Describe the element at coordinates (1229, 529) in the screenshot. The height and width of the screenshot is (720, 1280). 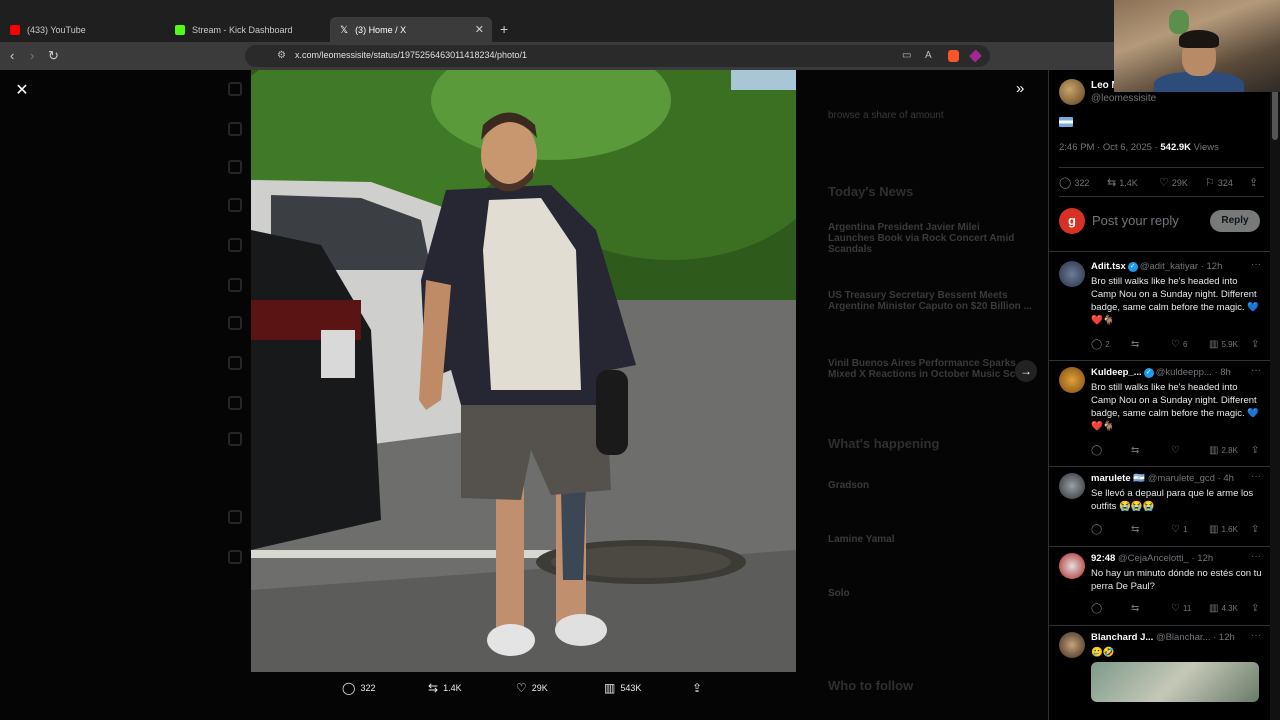
I see `views-count: 1.6K` at that location.